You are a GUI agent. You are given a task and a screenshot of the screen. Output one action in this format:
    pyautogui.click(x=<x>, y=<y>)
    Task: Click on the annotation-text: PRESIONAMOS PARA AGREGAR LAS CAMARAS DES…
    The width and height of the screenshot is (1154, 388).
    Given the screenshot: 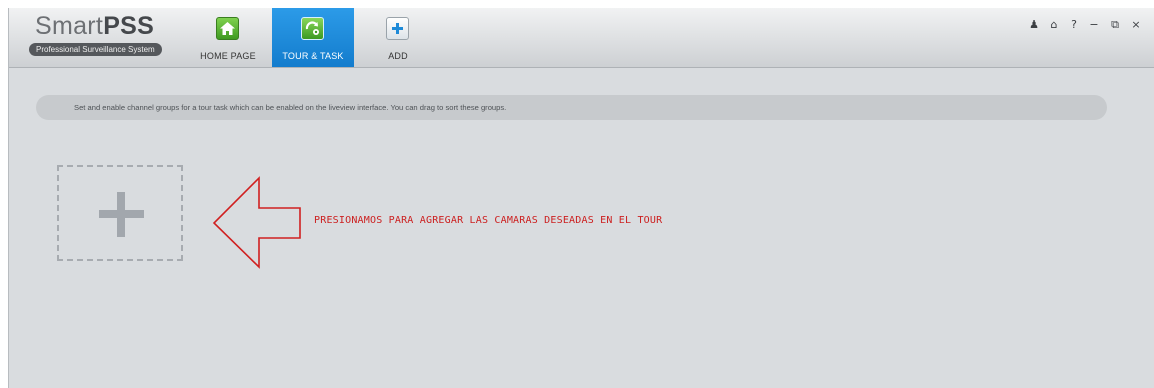 What is the action you would take?
    pyautogui.click(x=488, y=220)
    